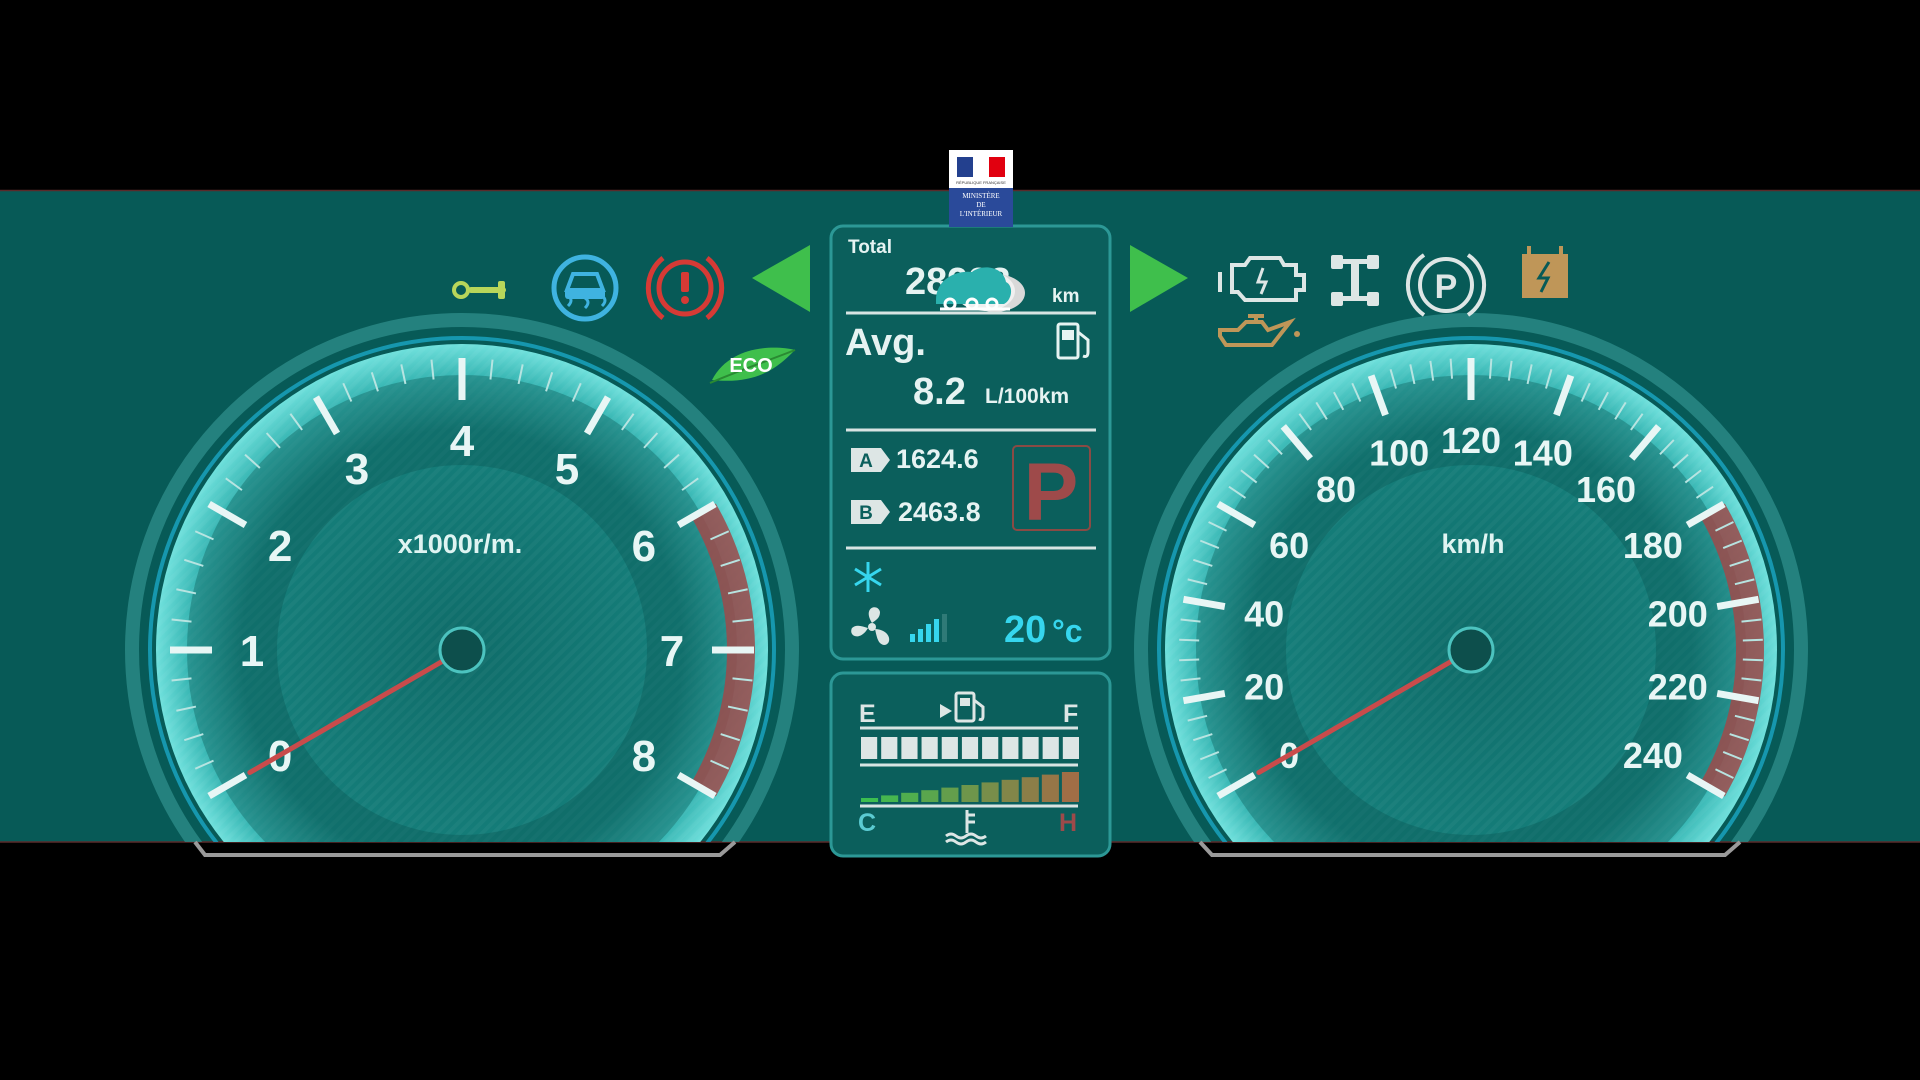  What do you see at coordinates (1446, 287) in the screenshot?
I see `parking-brake-letter: P` at bounding box center [1446, 287].